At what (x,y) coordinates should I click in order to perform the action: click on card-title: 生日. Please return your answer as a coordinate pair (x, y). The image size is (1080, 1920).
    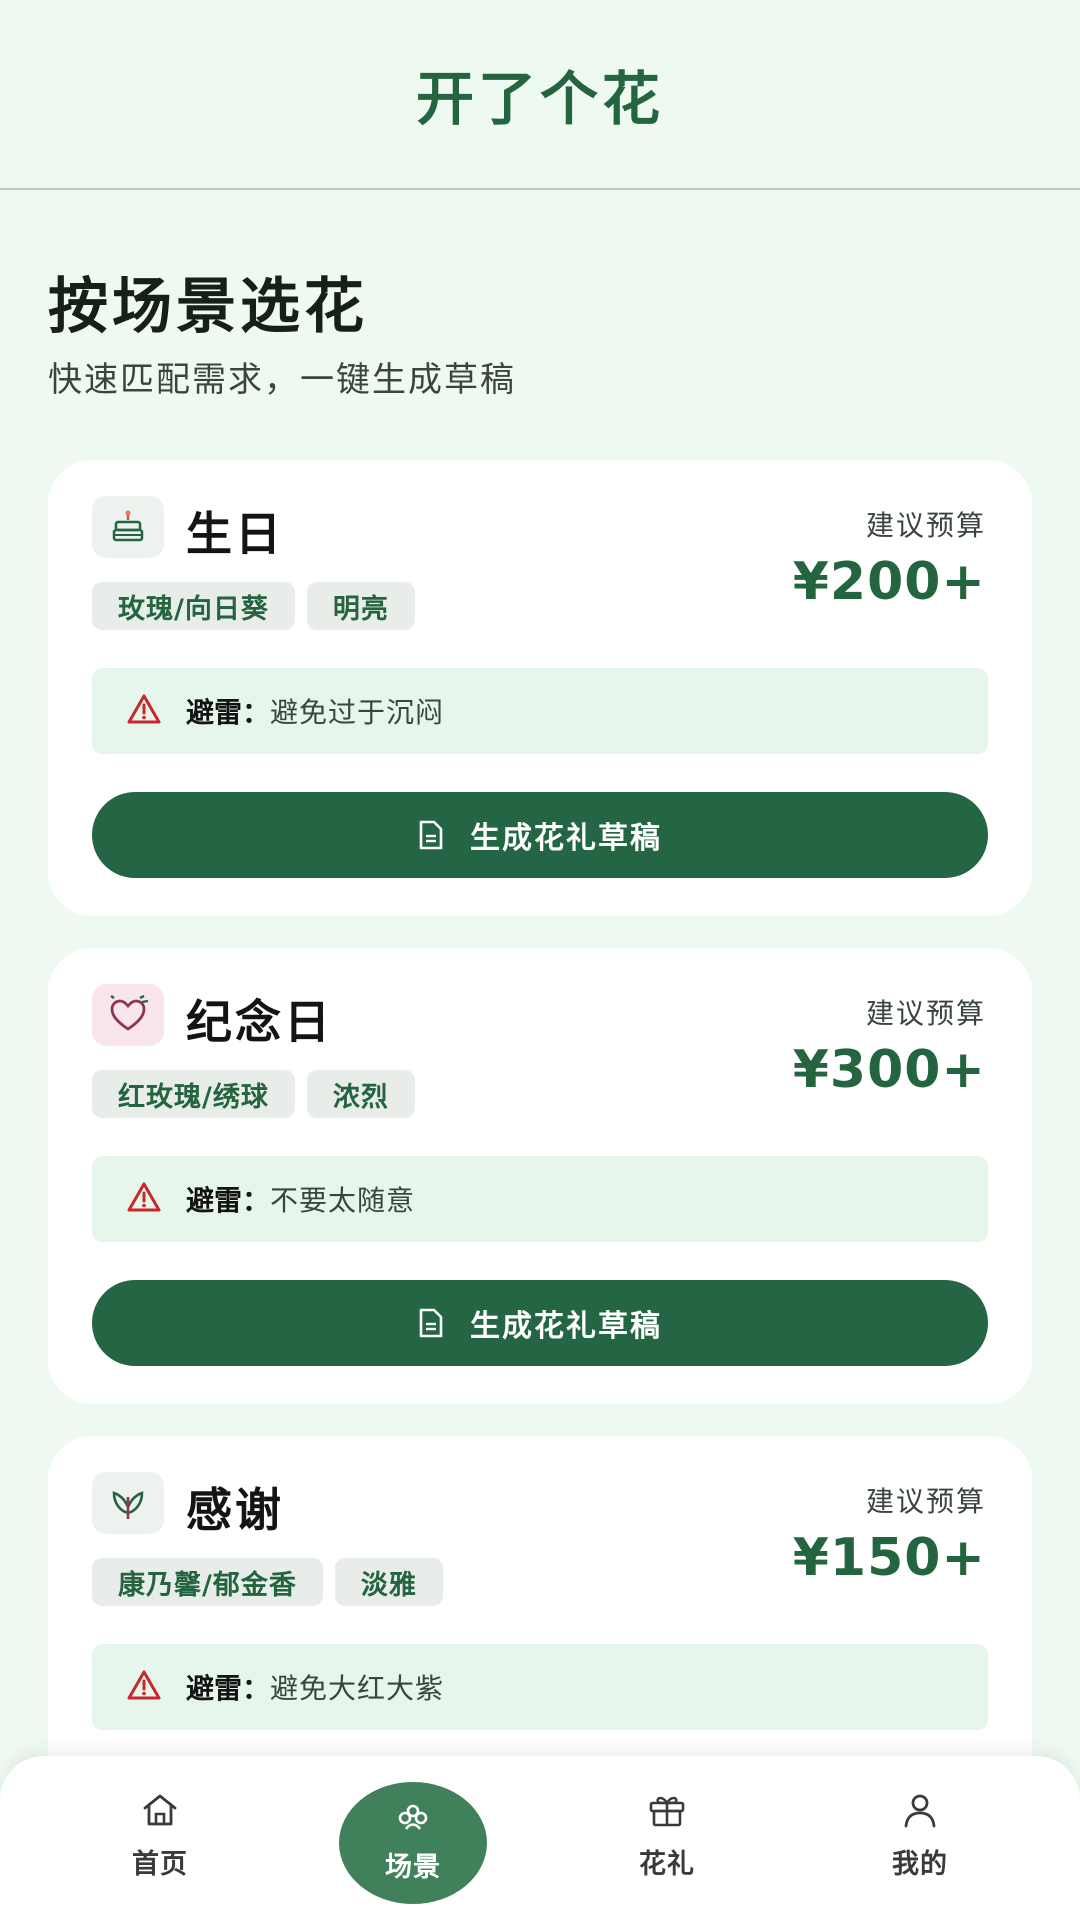
    Looking at the image, I should click on (235, 534).